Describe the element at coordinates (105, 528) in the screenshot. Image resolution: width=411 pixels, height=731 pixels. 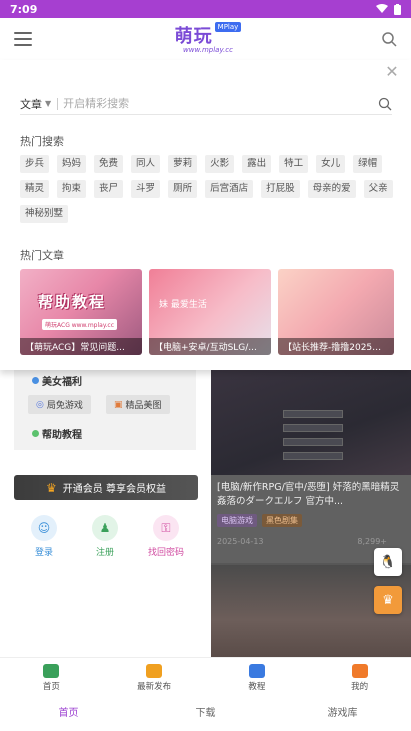
I see `add-user-icon: ♟` at that location.